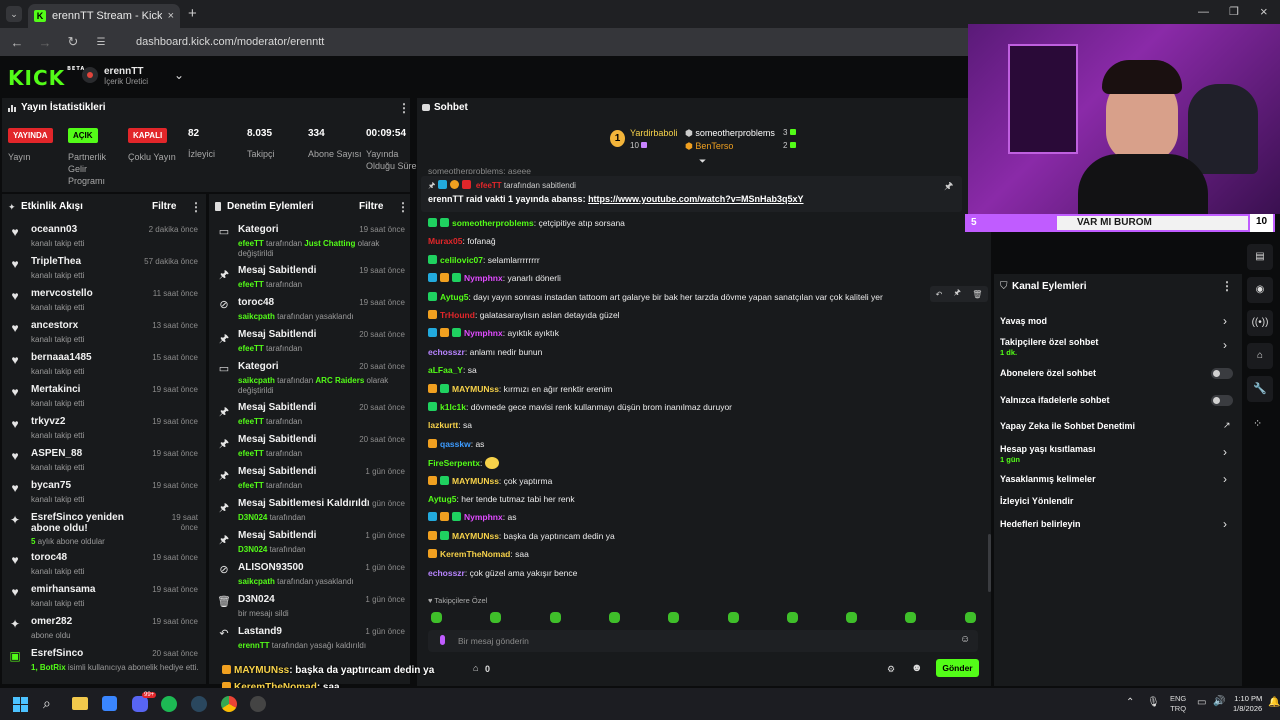 The height and width of the screenshot is (720, 1280). What do you see at coordinates (164, 206) in the screenshot?
I see `activity-filter-button: Filtre` at bounding box center [164, 206].